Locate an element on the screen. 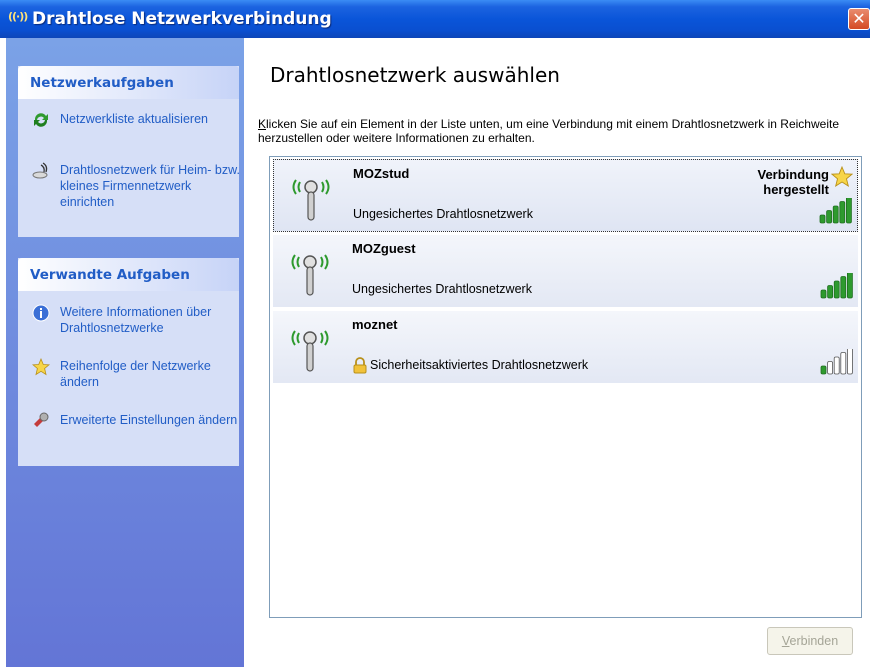  change-network-order-label: Reihenfolge der Netzwerke ändern is located at coordinates (135, 374).